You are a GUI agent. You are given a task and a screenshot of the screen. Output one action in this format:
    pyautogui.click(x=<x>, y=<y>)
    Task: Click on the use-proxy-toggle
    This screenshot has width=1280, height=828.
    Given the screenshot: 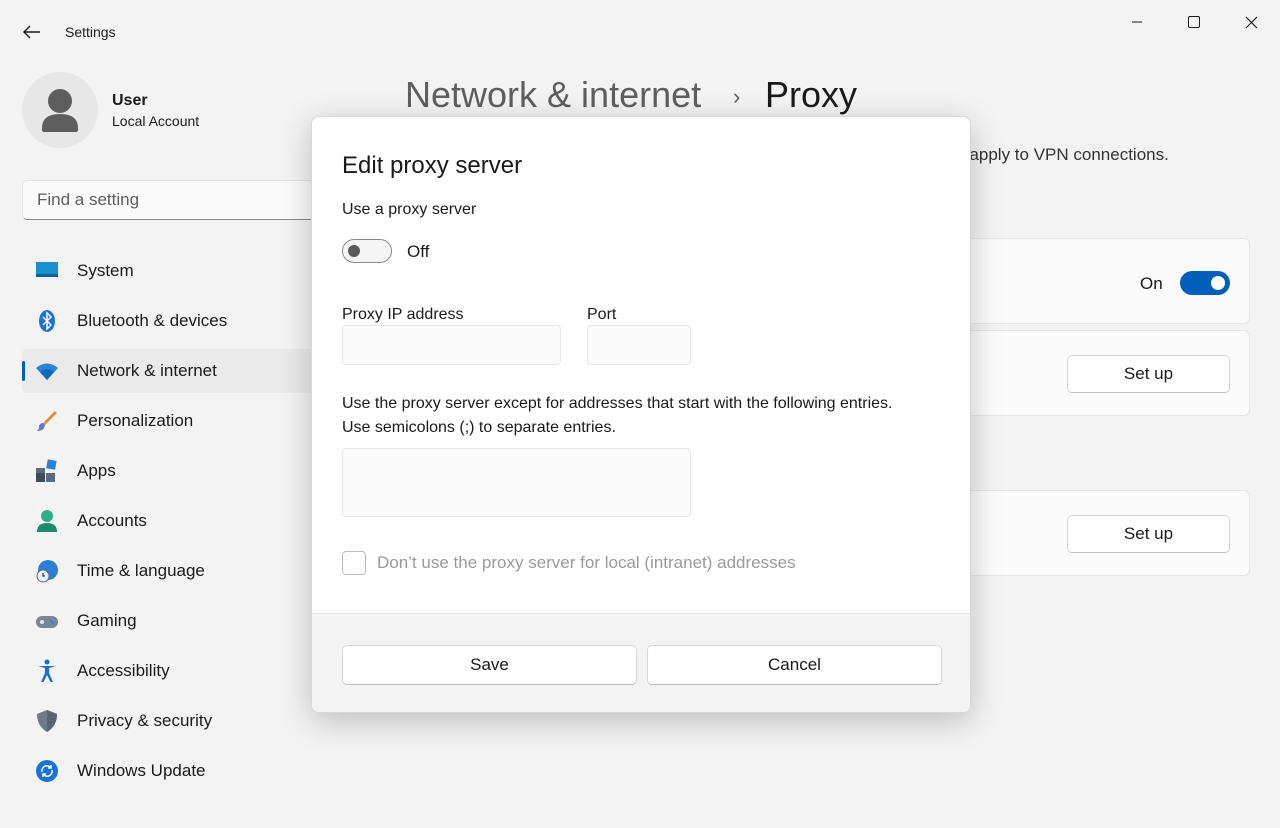 What is the action you would take?
    pyautogui.click(x=367, y=251)
    